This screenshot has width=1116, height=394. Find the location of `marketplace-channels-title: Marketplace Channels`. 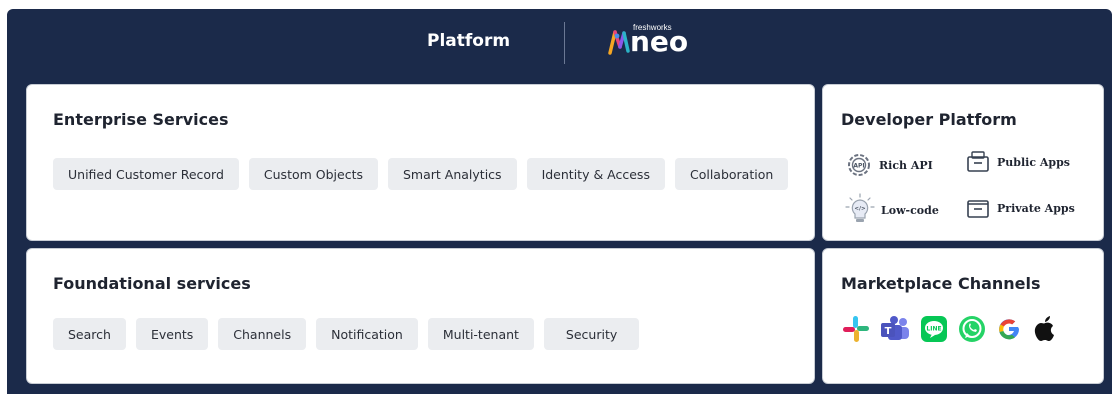

marketplace-channels-title: Marketplace Channels is located at coordinates (941, 283).